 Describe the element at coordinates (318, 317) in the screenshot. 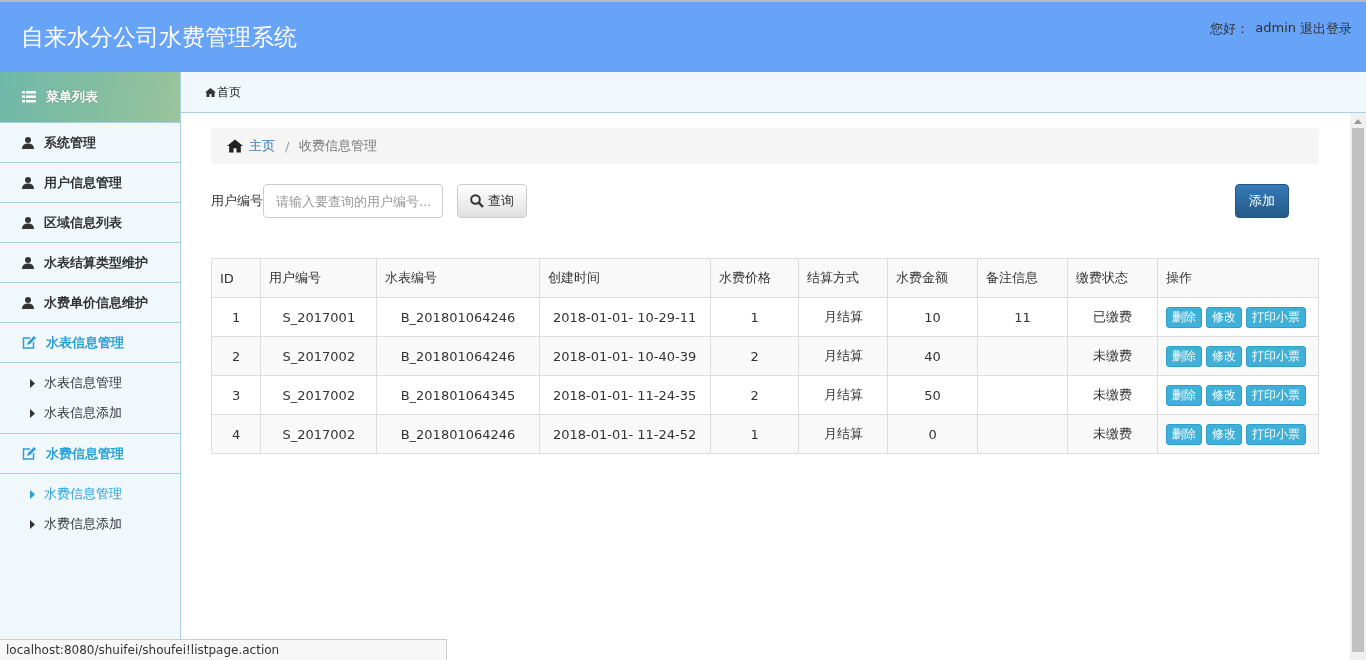

I see `table-cell: S_2017001` at that location.